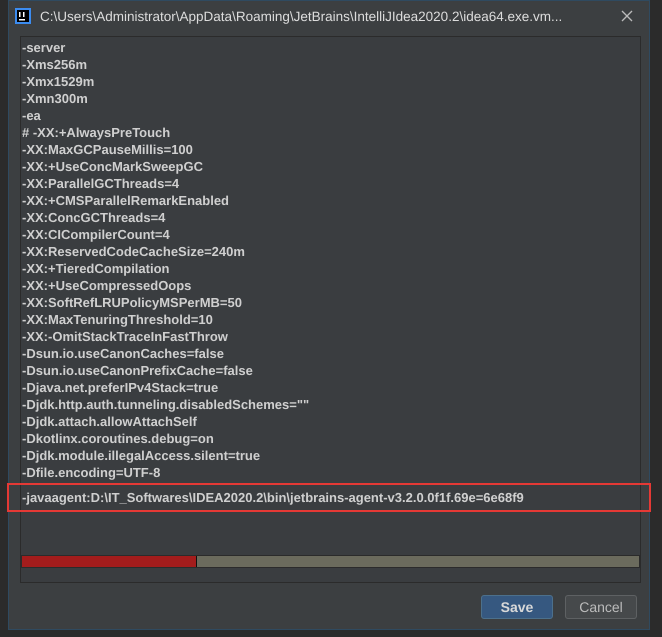 The height and width of the screenshot is (637, 662). What do you see at coordinates (31, 115) in the screenshot?
I see `code-line: -ea` at bounding box center [31, 115].